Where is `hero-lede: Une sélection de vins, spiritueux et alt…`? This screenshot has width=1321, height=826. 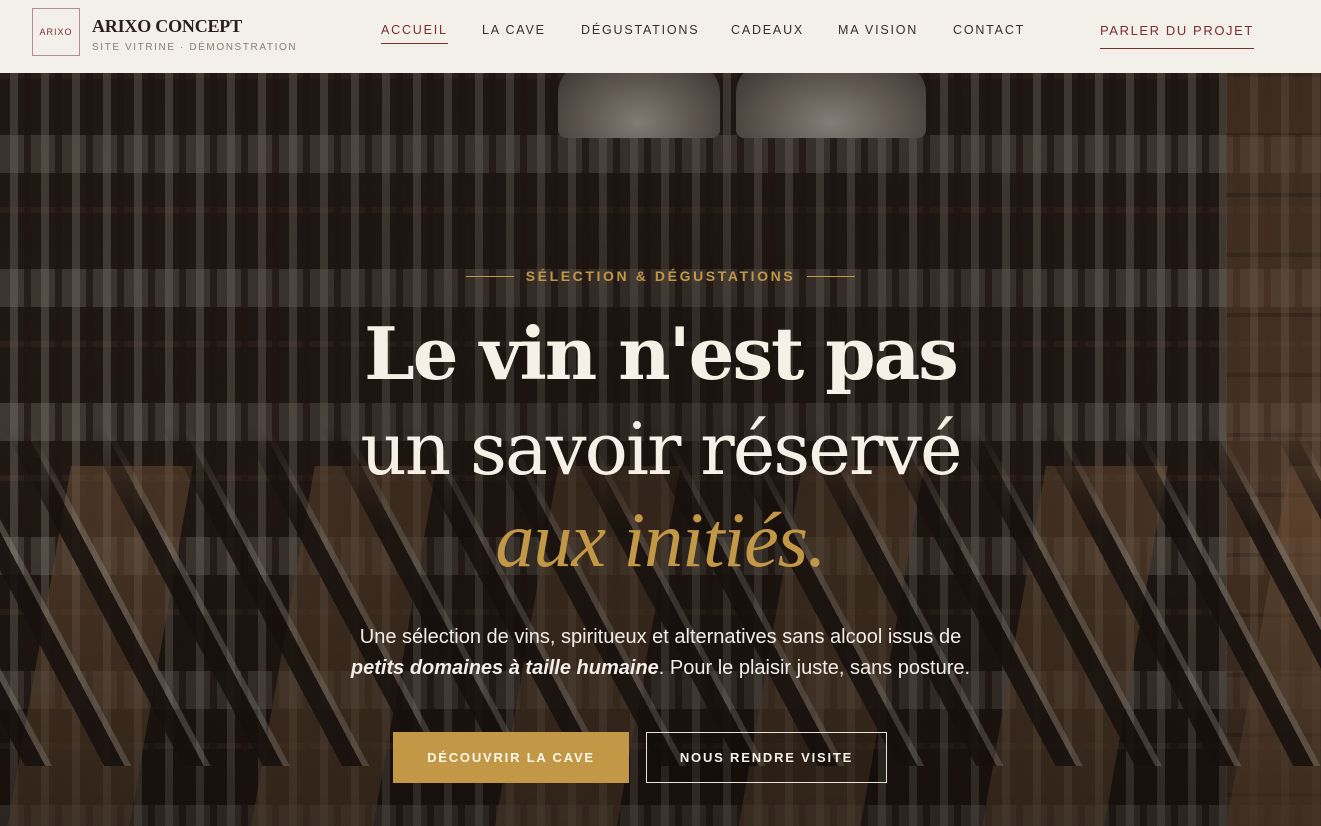
hero-lede: Une sélection de vins, spiritueux et alt… is located at coordinates (660, 653).